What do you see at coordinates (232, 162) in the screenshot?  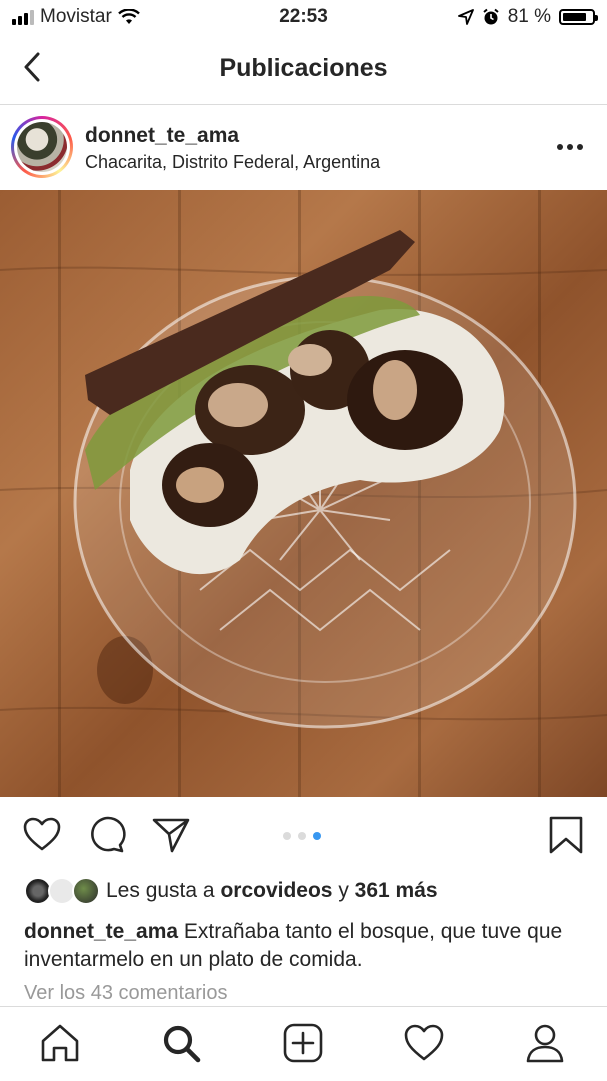 I see `post-location: Chacarita, Distrito Federal, Argentina` at bounding box center [232, 162].